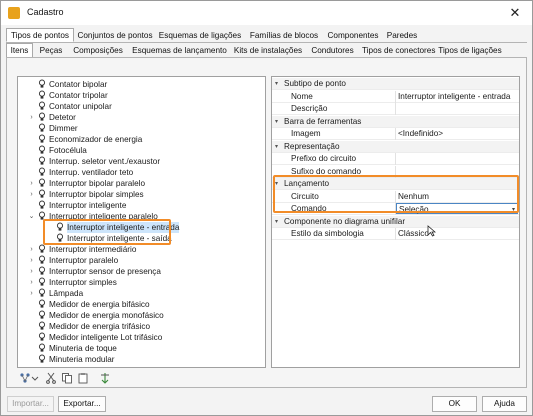 The image size is (533, 416). I want to click on property-name: Imagem, so click(306, 133).